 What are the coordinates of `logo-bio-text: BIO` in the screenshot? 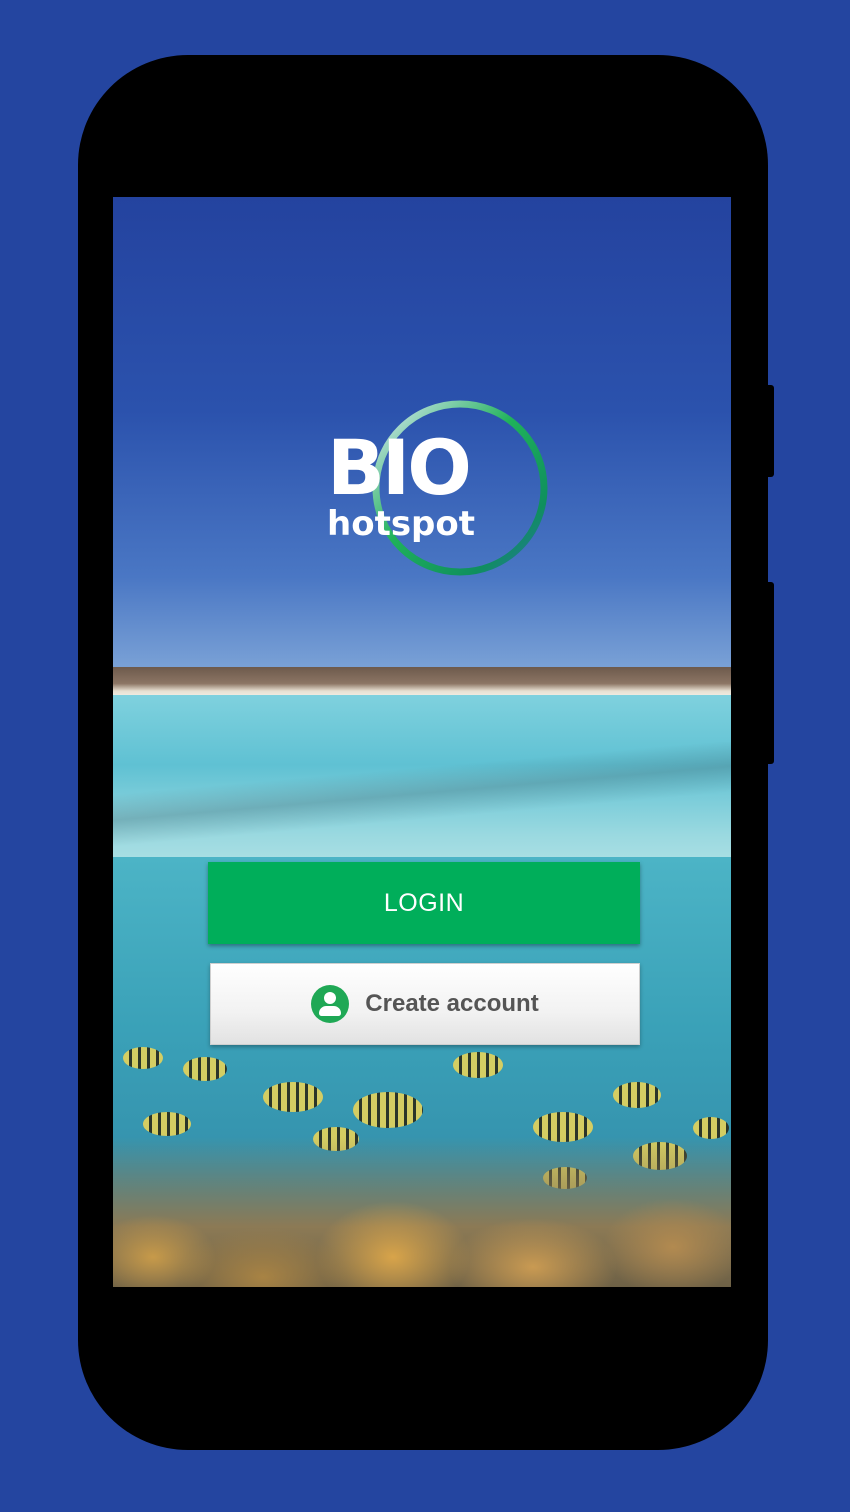 It's located at (399, 467).